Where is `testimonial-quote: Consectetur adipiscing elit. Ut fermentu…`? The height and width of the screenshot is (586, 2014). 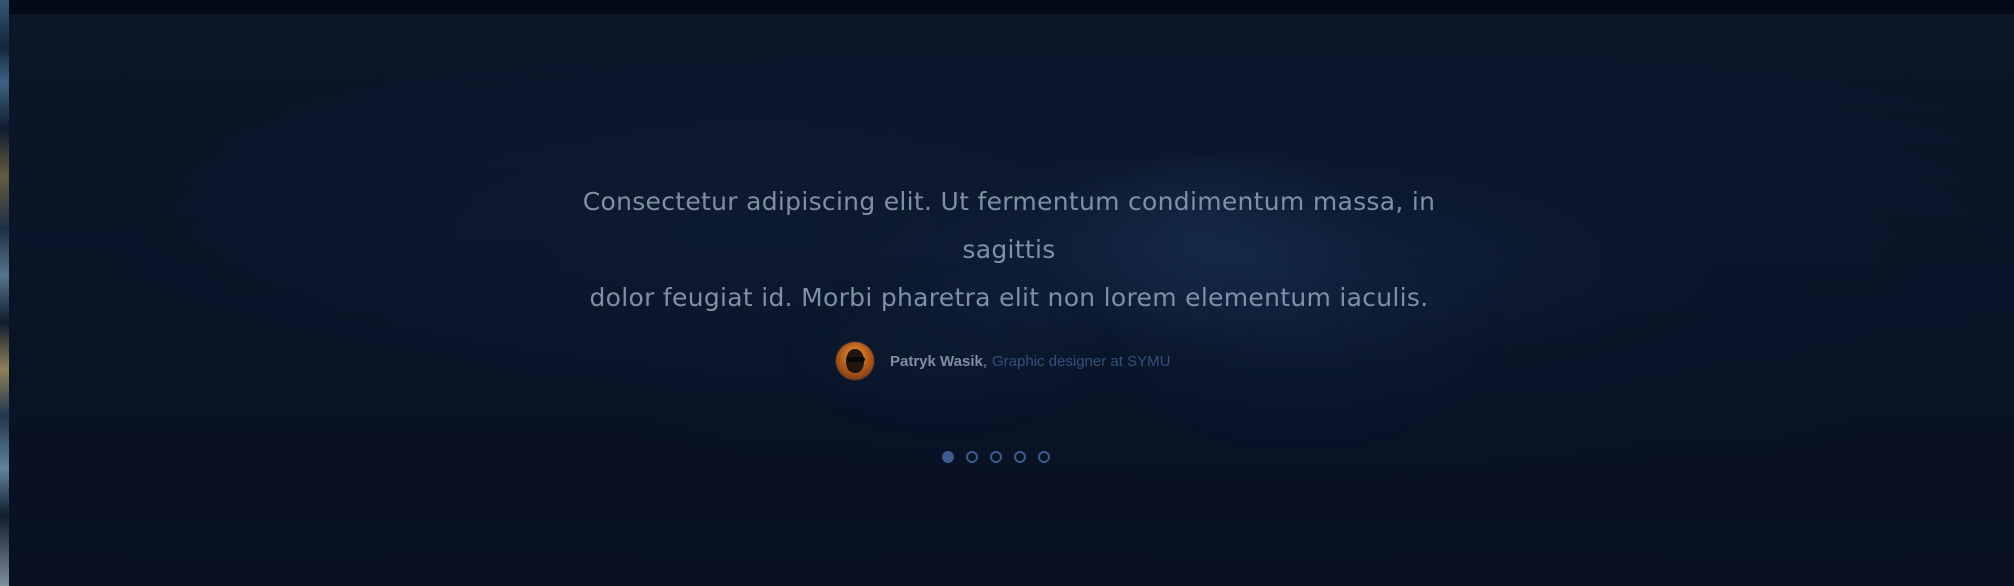
testimonial-quote: Consectetur adipiscing elit. Ut fermentu… is located at coordinates (1009, 250).